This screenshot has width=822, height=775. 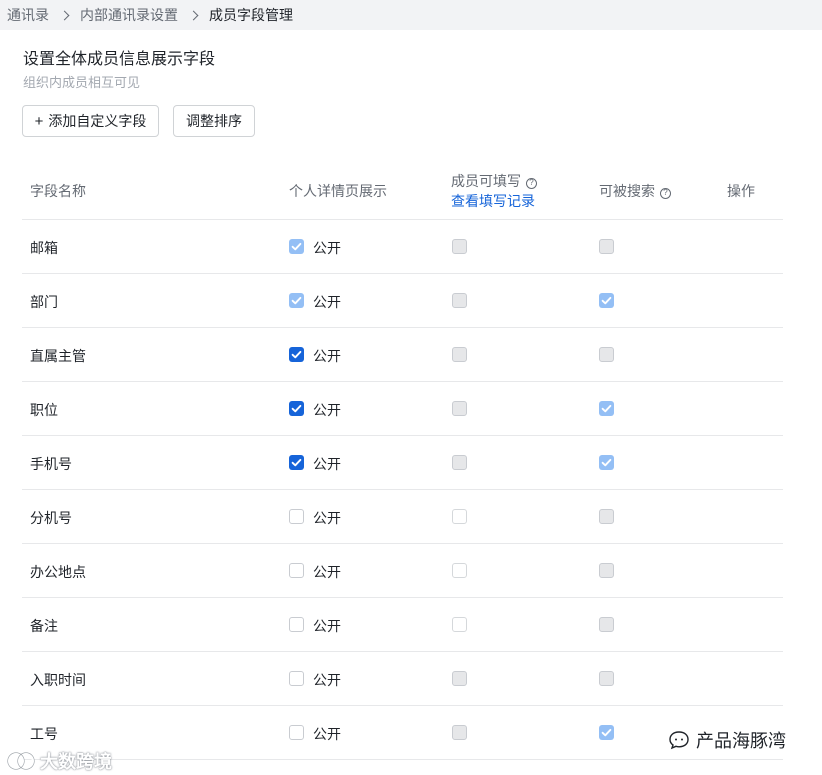 I want to click on field-name: 手机号, so click(x=51, y=464).